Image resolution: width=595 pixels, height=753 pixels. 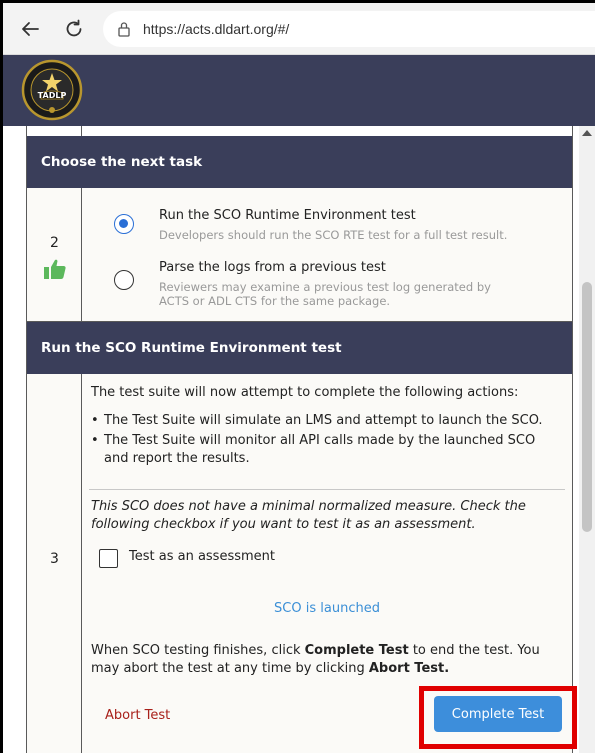 I want to click on url-text: https://acts.dldart.org/#/, so click(x=216, y=28).